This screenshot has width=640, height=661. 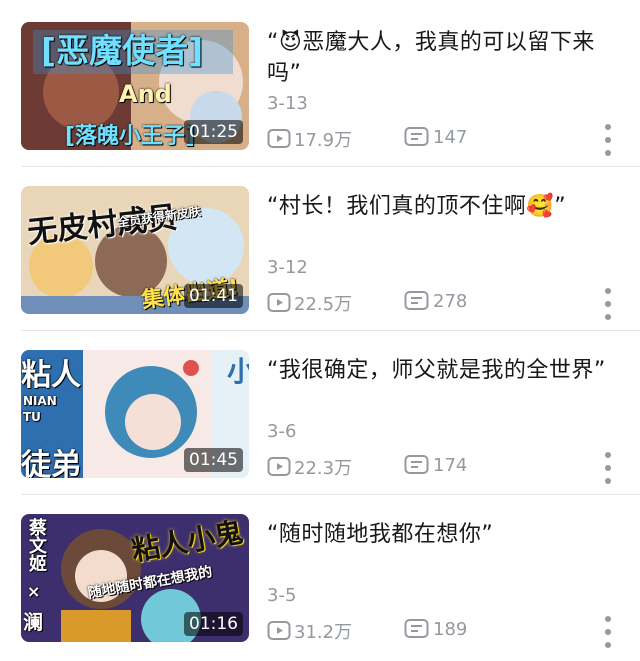 What do you see at coordinates (34, 591) in the screenshot?
I see `thumbnail-caption: ×` at bounding box center [34, 591].